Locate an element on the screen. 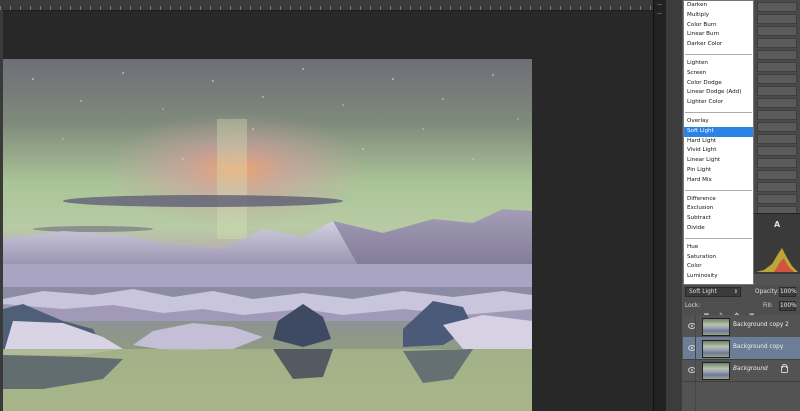 Image resolution: width=800 pixels, height=411 pixels. select-arrows-icon: ⇕ is located at coordinates (735, 292).